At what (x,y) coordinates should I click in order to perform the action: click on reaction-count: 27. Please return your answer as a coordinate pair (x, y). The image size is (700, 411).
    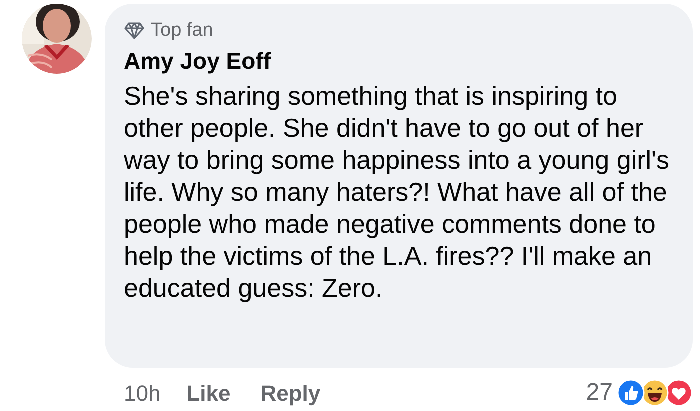
    Looking at the image, I should click on (599, 393).